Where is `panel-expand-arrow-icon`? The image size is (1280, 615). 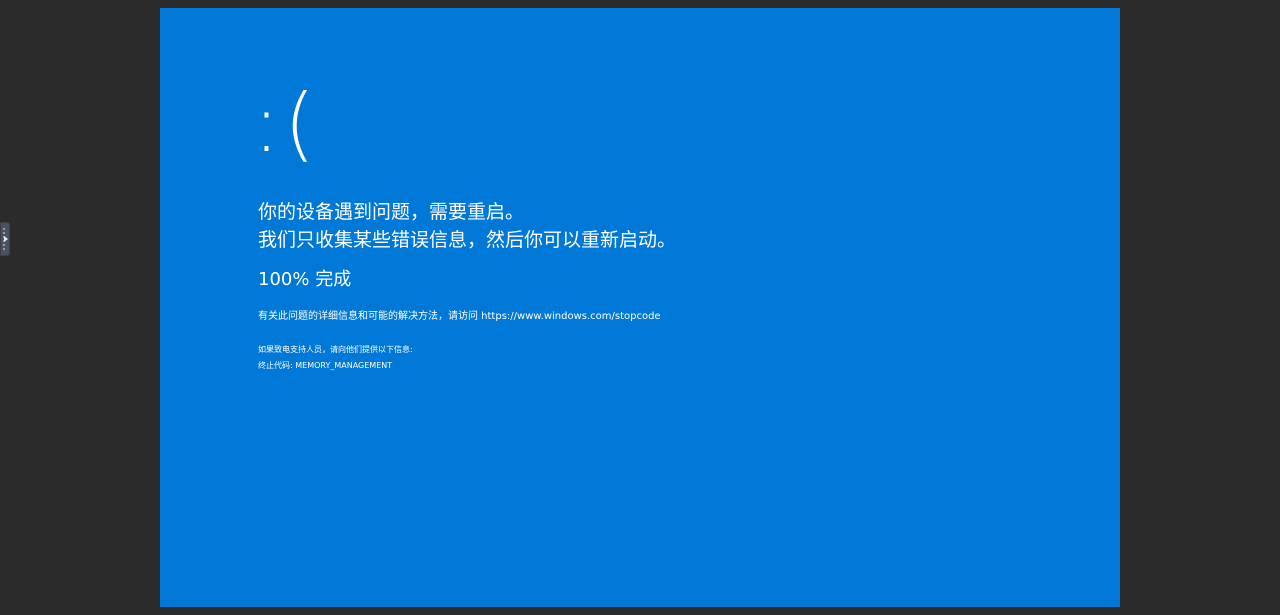
panel-expand-arrow-icon is located at coordinates (6, 239).